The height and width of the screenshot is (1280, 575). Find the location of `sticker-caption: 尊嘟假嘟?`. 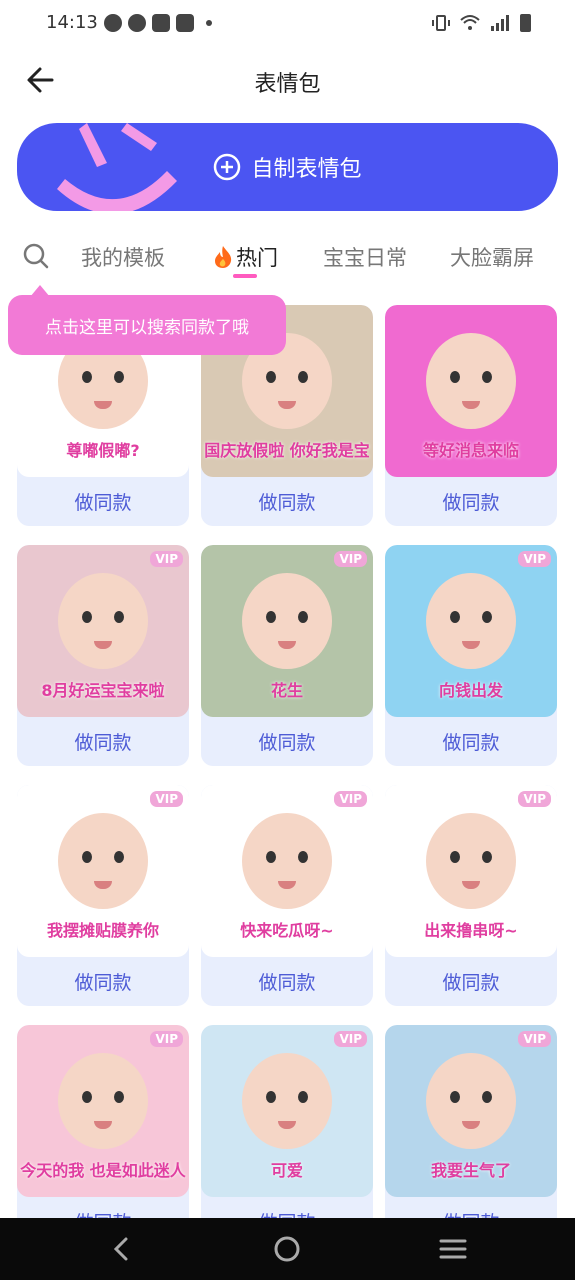

sticker-caption: 尊嘟假嘟? is located at coordinates (103, 450).